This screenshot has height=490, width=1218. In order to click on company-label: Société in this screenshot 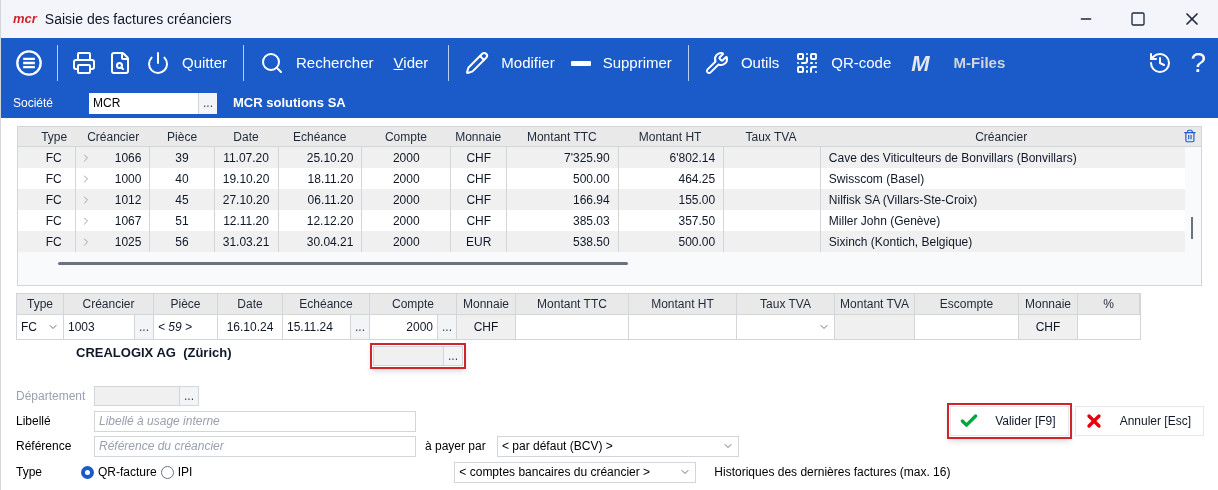, I will do `click(33, 103)`.